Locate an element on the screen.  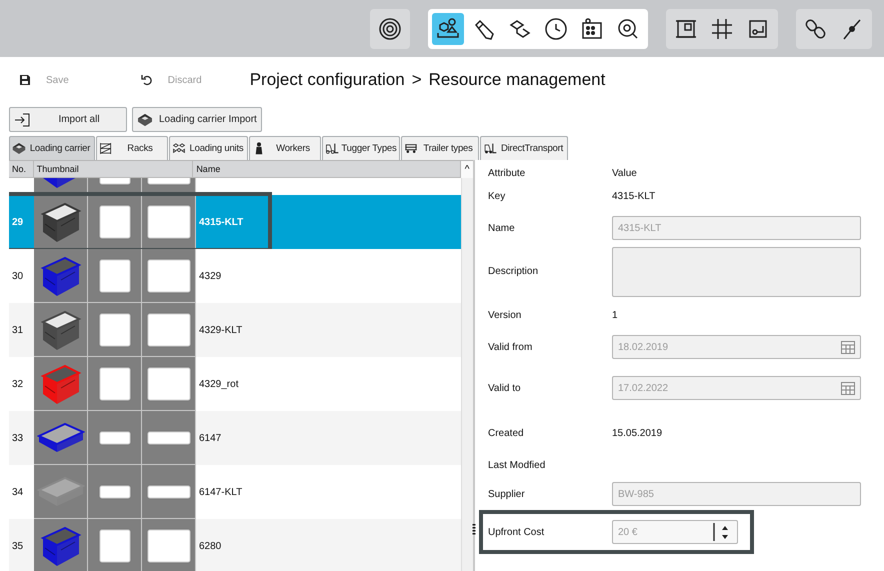
grid-icon is located at coordinates (722, 28).